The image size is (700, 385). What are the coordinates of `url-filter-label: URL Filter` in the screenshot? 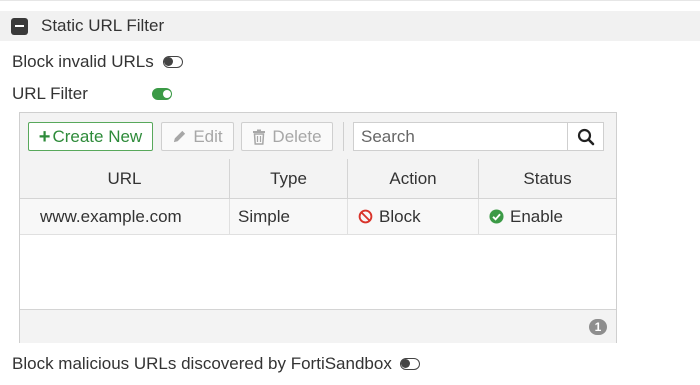 It's located at (50, 93).